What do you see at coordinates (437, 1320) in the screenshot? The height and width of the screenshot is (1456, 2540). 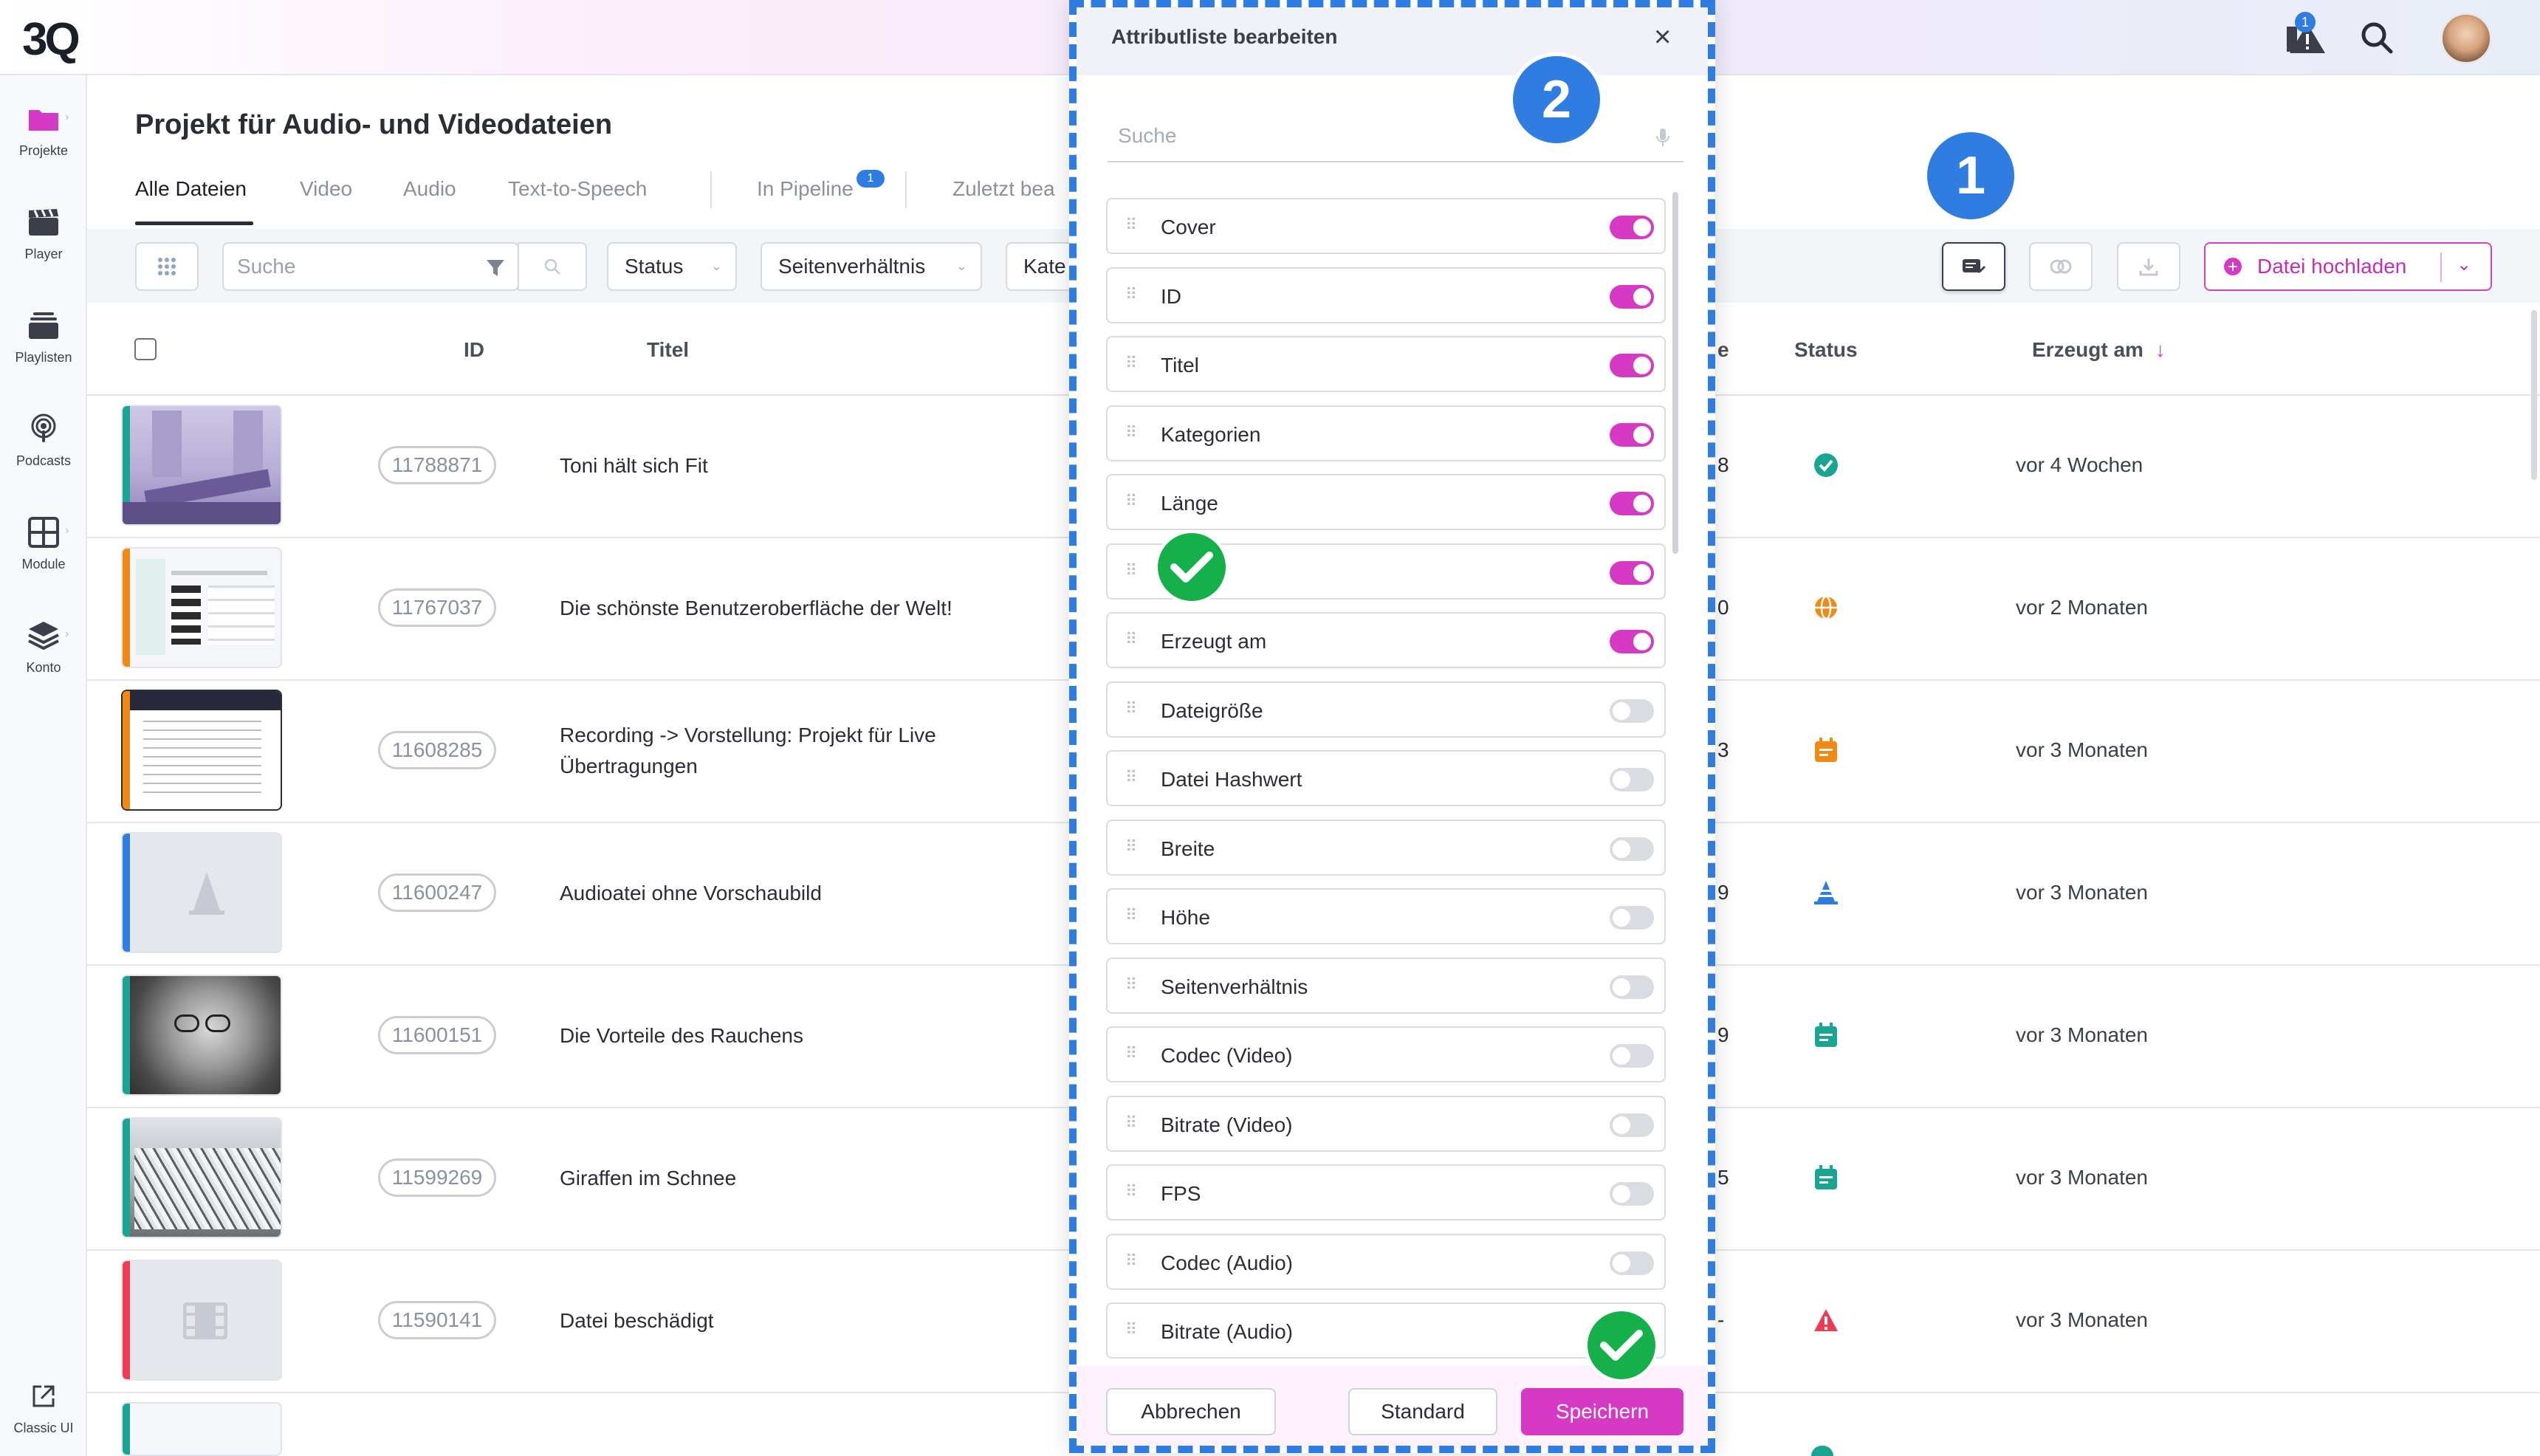 I see `id-pill: 11590141` at bounding box center [437, 1320].